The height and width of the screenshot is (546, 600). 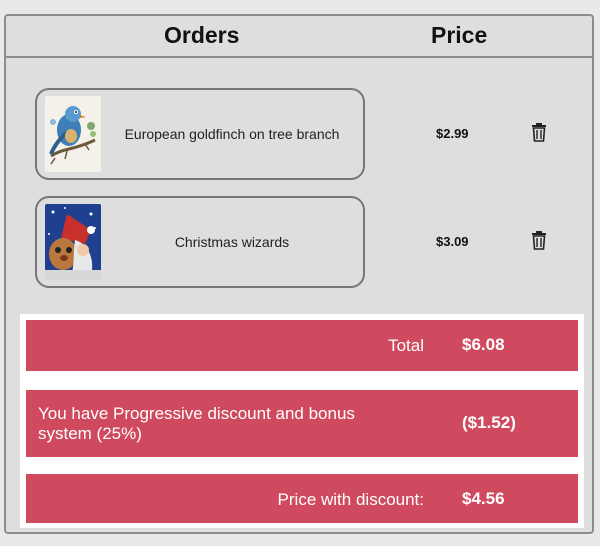 I want to click on bird-painting-thumbnail, so click(x=73, y=134).